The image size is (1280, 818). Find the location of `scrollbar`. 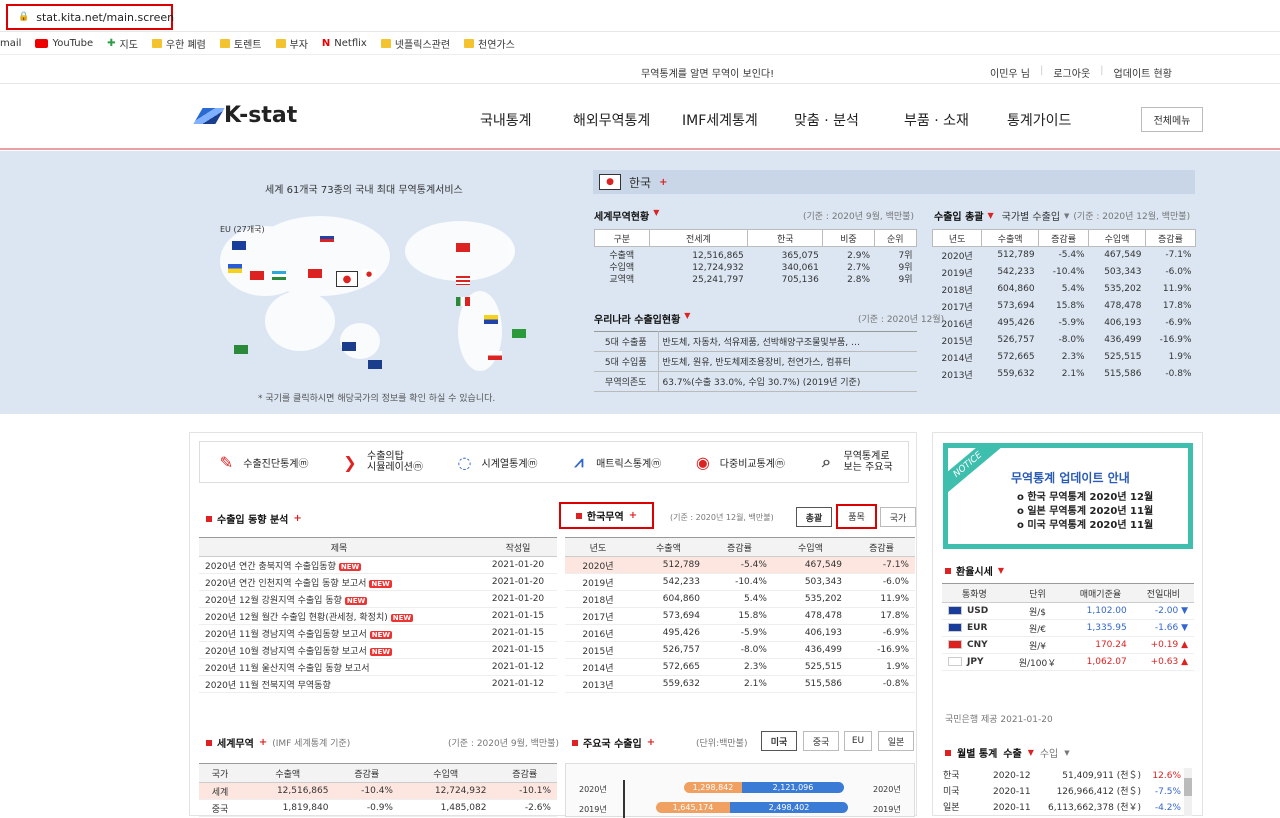

scrollbar is located at coordinates (1188, 792).